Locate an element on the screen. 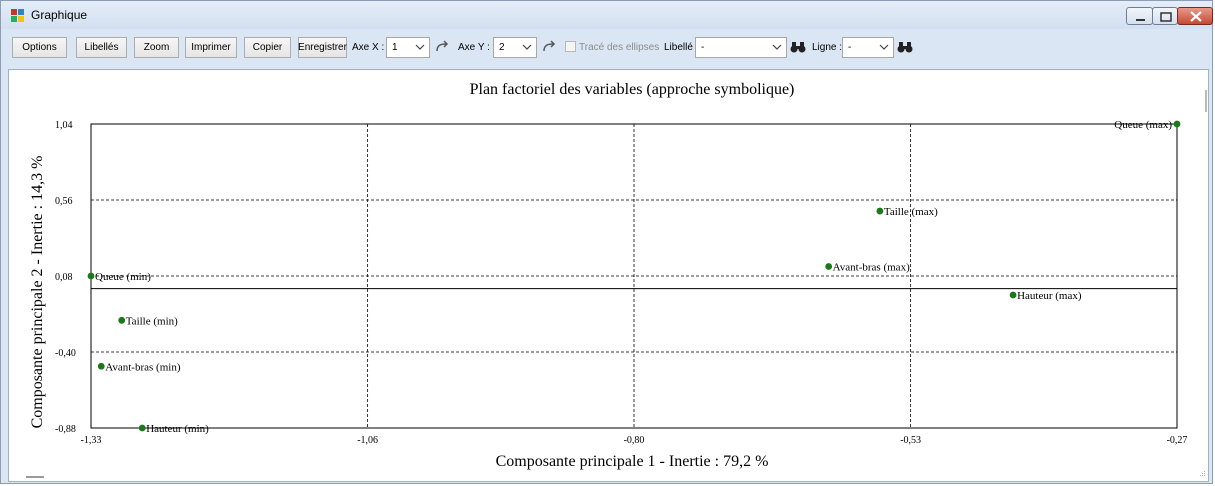  swap-axes-y-icon is located at coordinates (549, 47).